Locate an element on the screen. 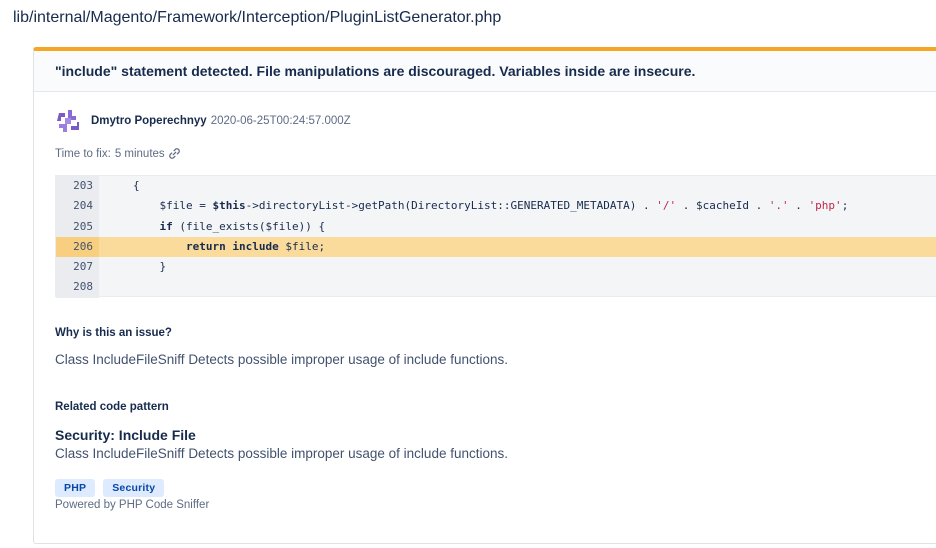  code-line: 207 } is located at coordinates (496, 267).